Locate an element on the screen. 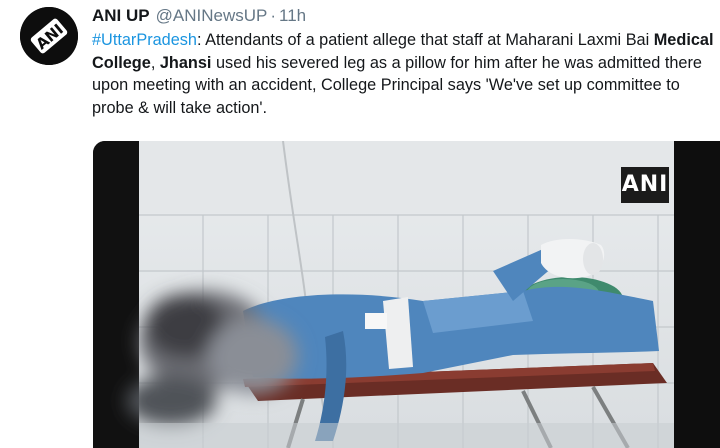 The image size is (720, 448). tweet-text-bold2: Jhansi is located at coordinates (185, 62).